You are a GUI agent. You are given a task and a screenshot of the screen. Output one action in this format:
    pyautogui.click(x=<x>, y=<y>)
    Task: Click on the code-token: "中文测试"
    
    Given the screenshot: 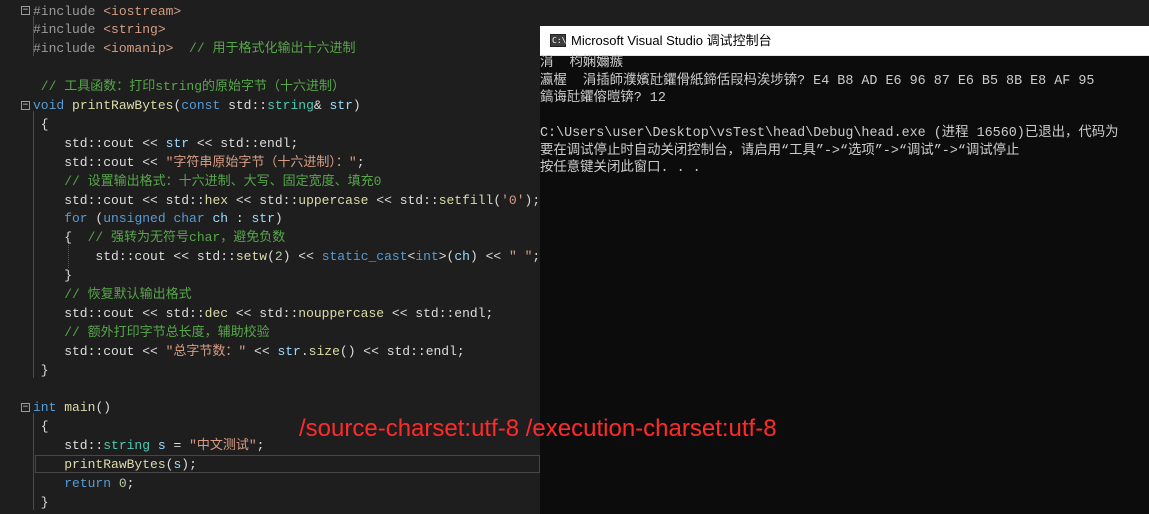 What is the action you would take?
    pyautogui.click(x=223, y=446)
    